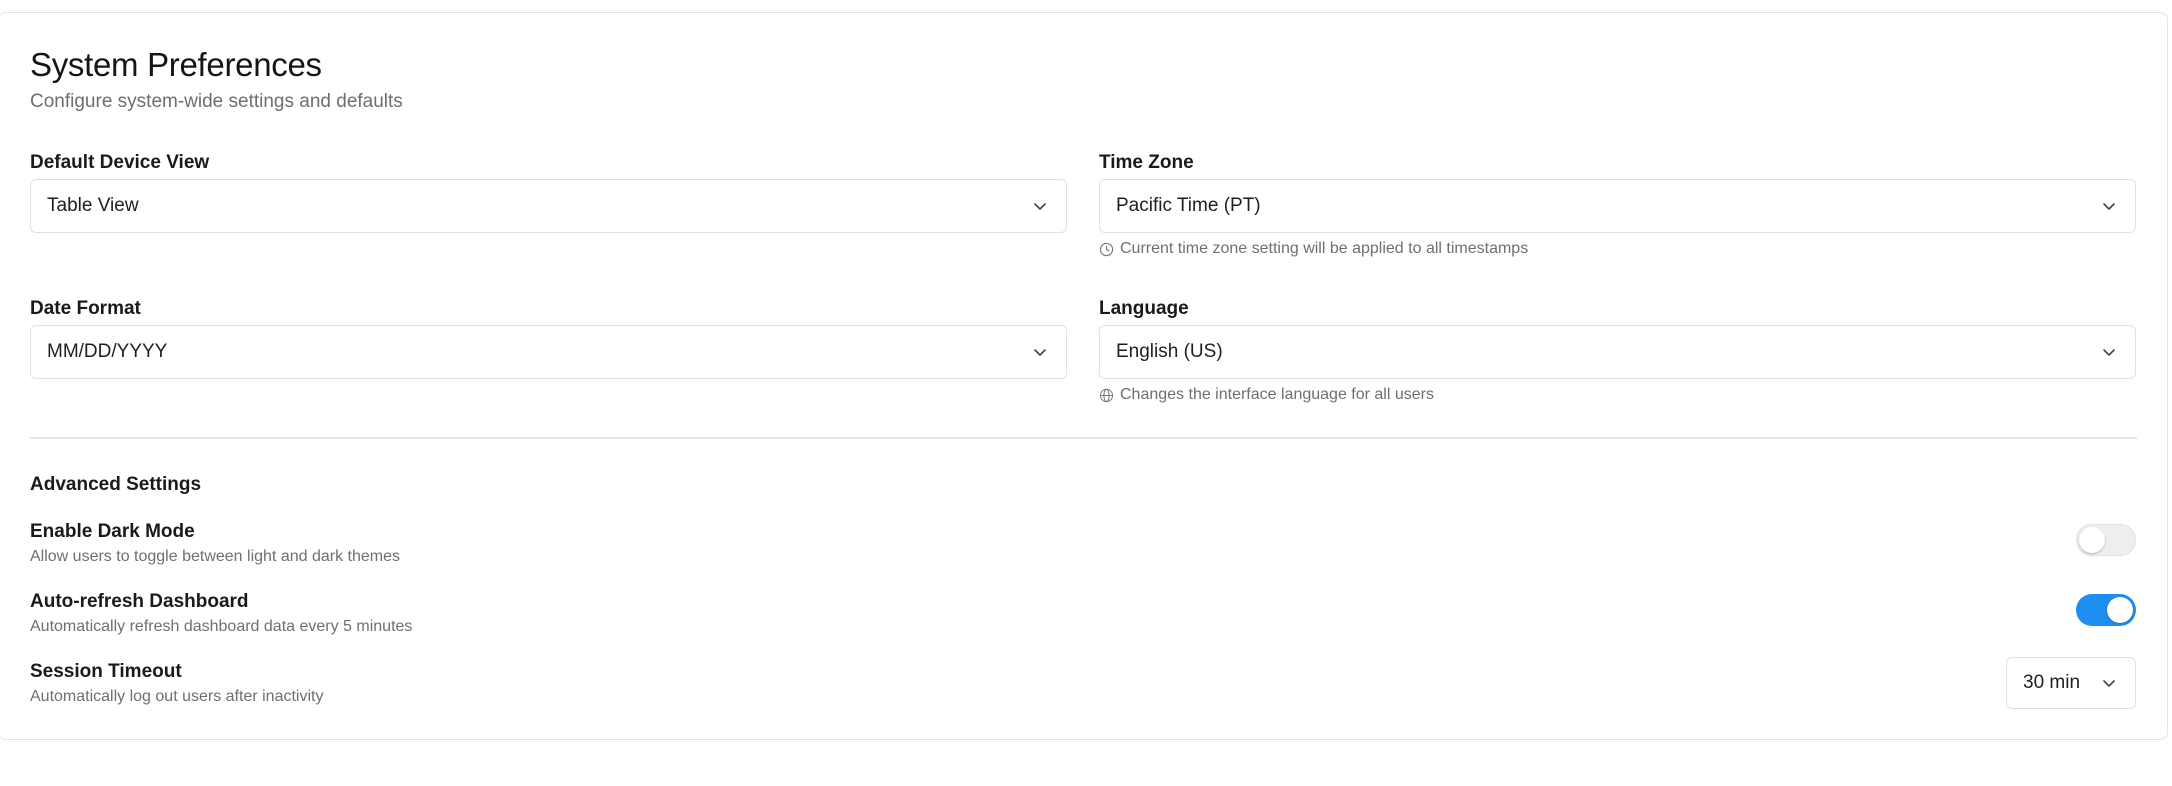 This screenshot has height=786, width=2172. Describe the element at coordinates (1188, 205) in the screenshot. I see `time-zone-value: Pacific Time (PT)` at that location.